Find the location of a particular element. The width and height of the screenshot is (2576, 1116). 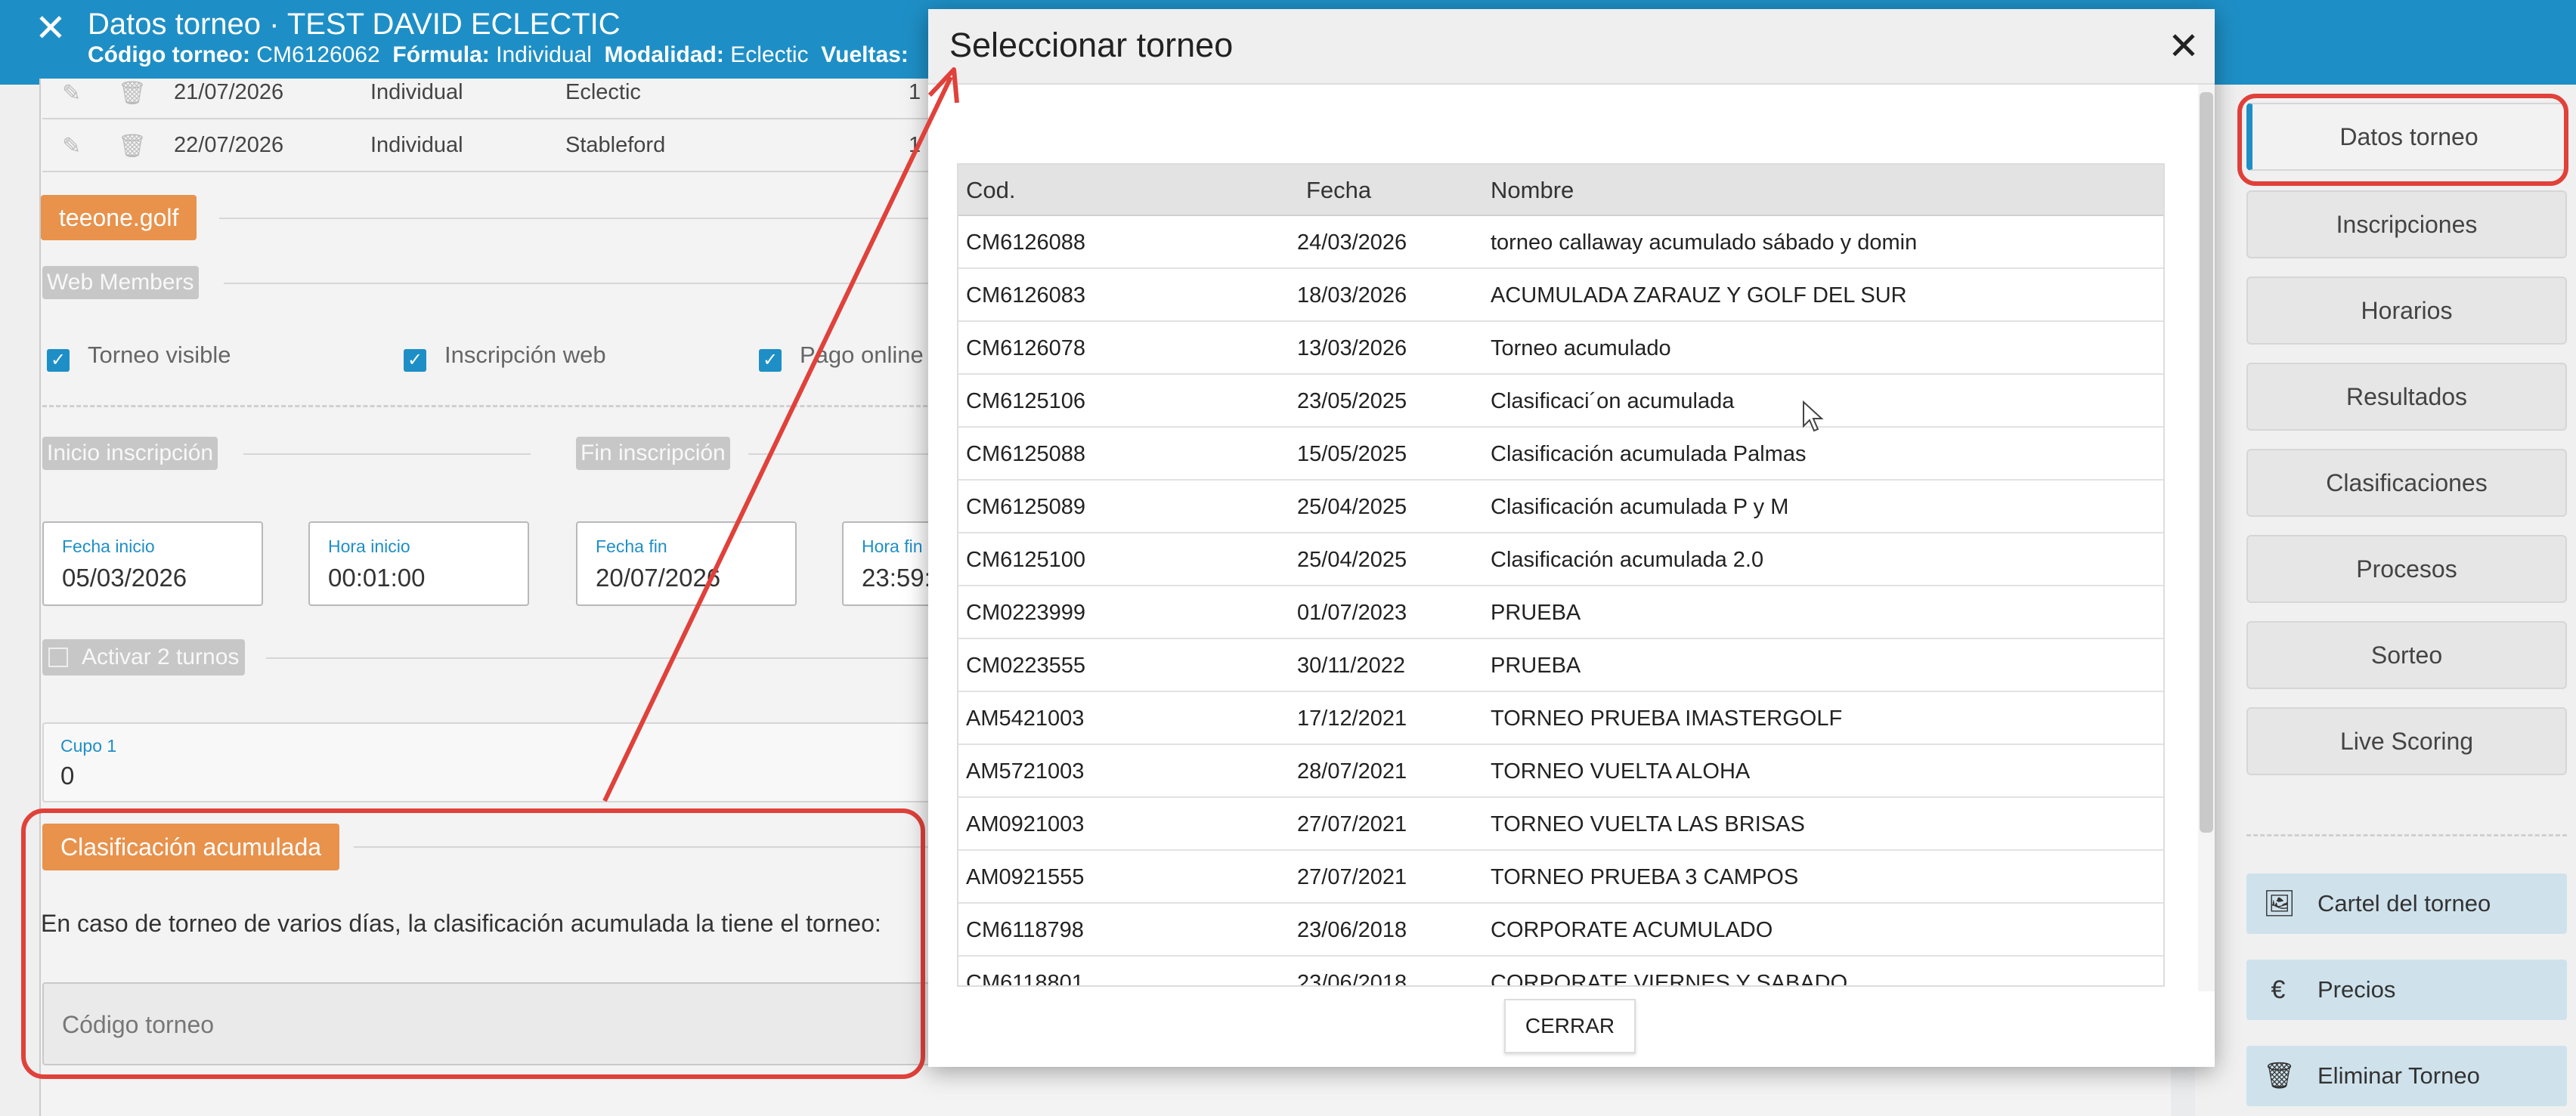

section-web-members: Web Members is located at coordinates (120, 282).